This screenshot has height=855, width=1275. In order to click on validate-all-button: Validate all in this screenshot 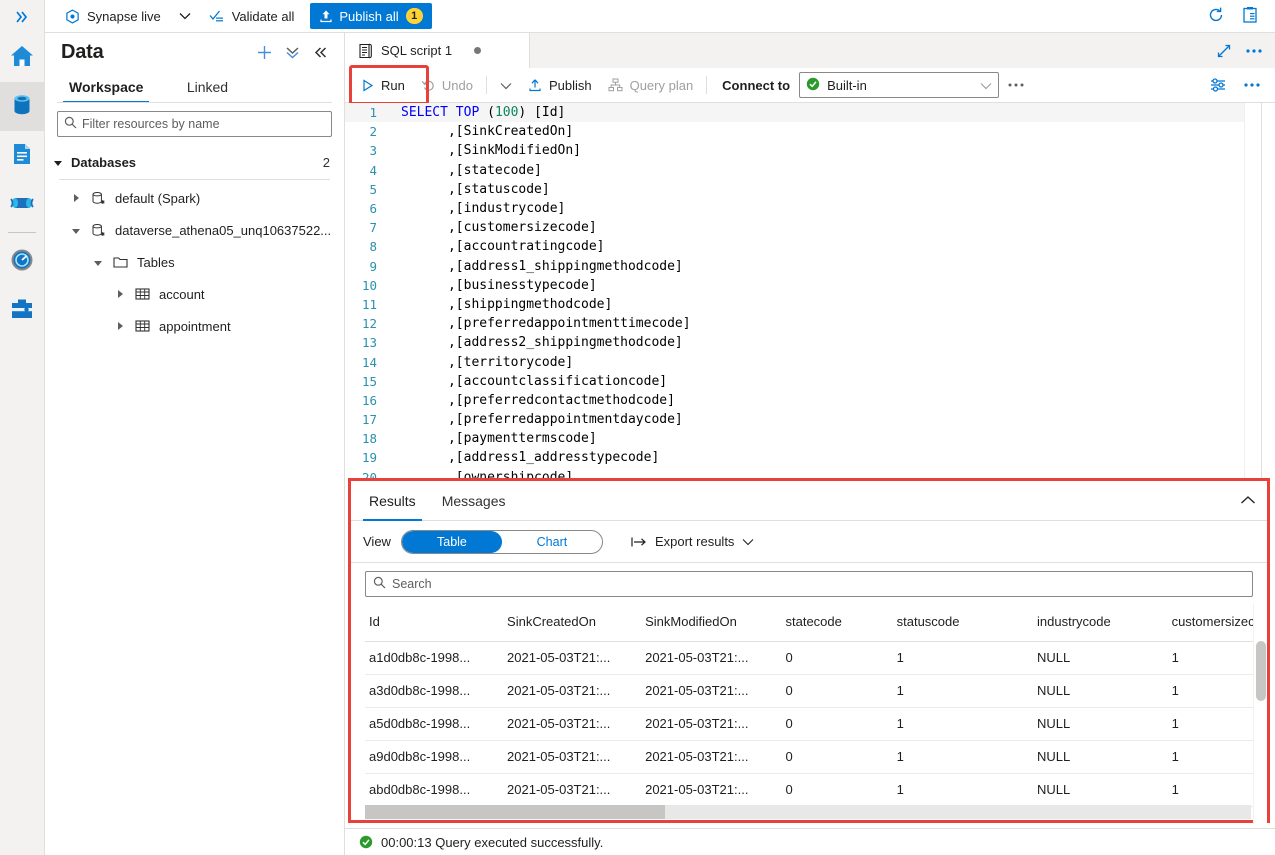, I will do `click(252, 16)`.